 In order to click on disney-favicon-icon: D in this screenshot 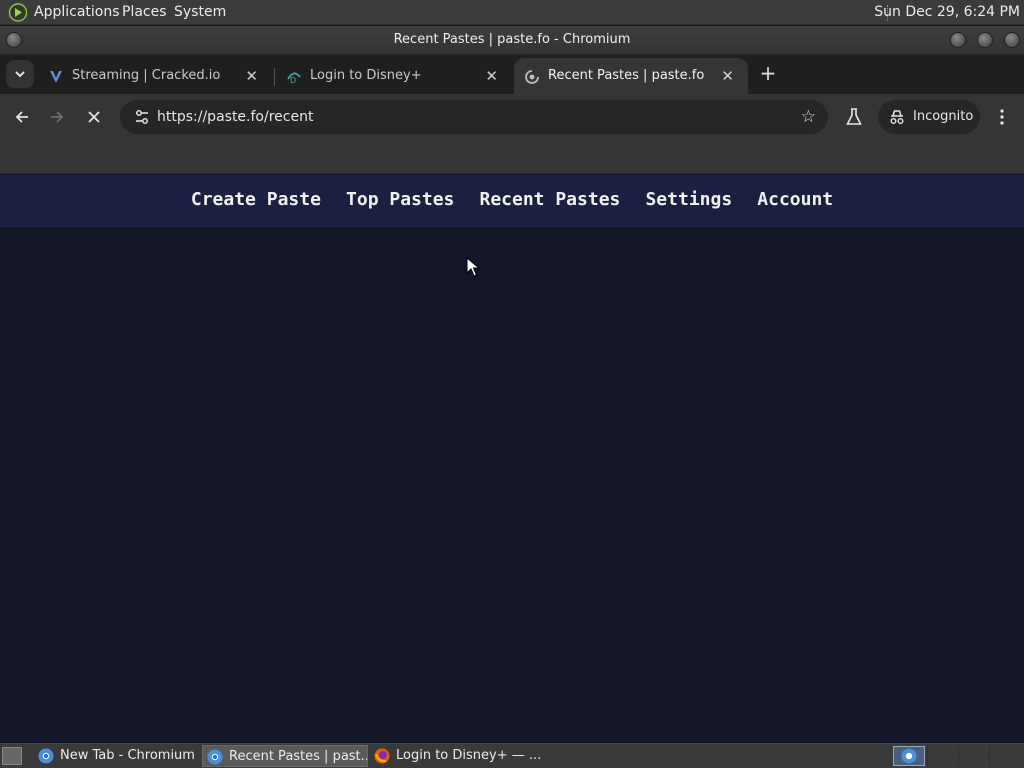, I will do `click(294, 78)`.